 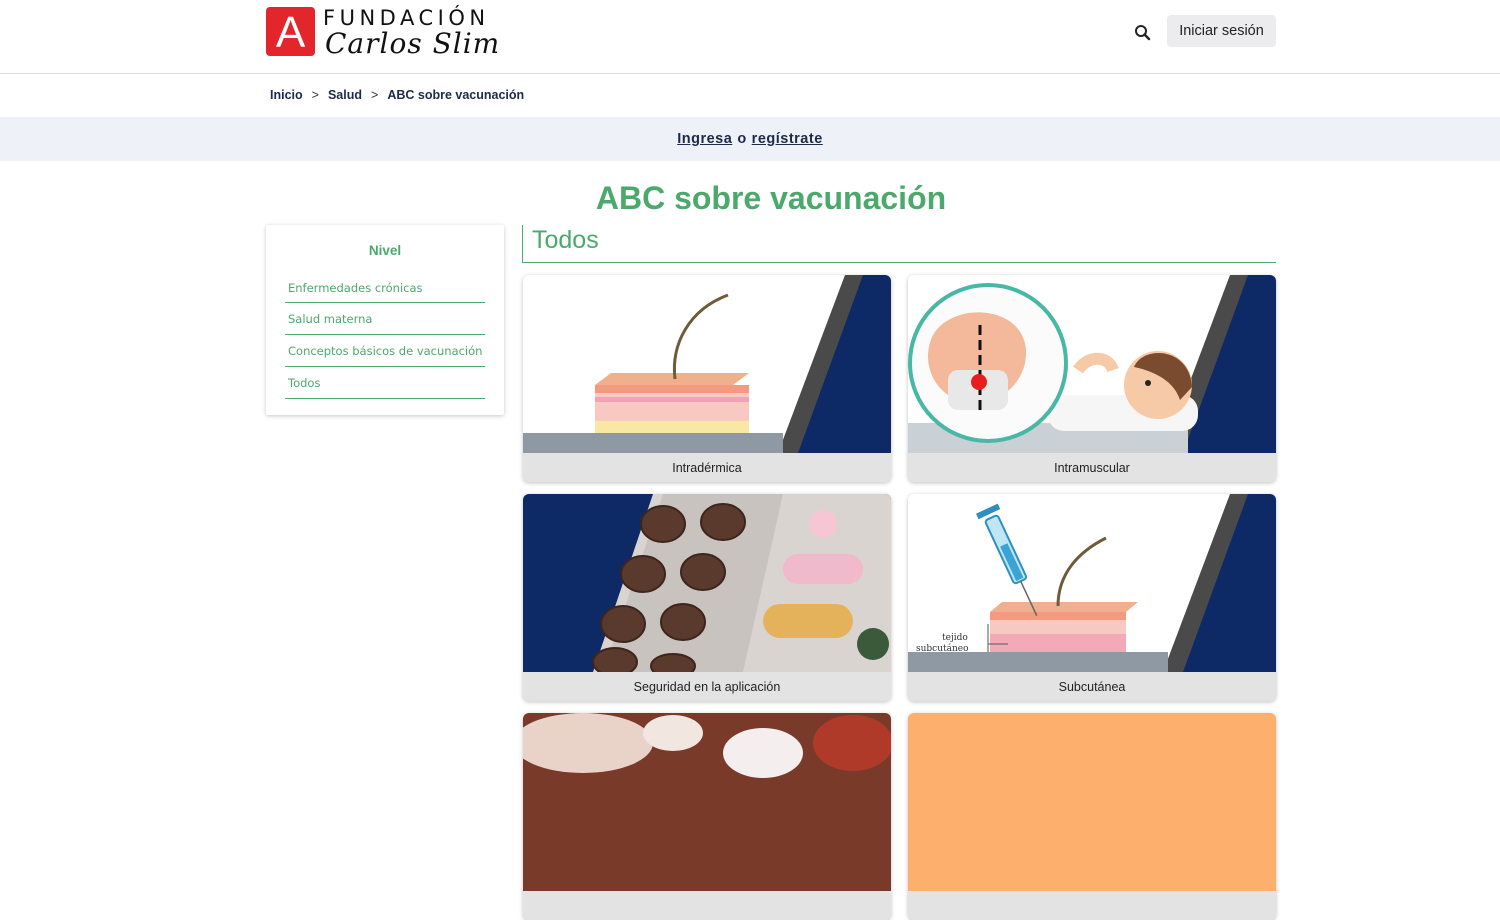 What do you see at coordinates (750, 139) in the screenshot?
I see `login-banner: Ingresa o regístrate` at bounding box center [750, 139].